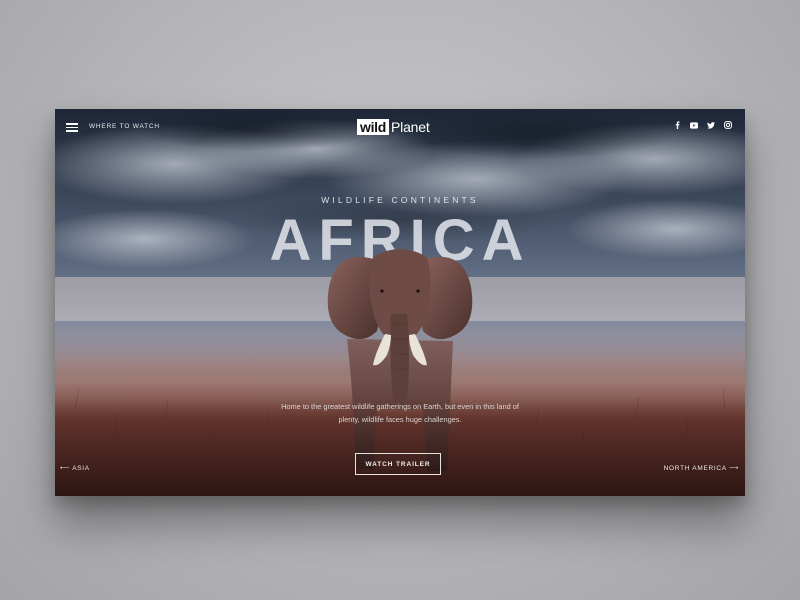 This screenshot has height=600, width=800. I want to click on hero-title: AFRICA, so click(400, 240).